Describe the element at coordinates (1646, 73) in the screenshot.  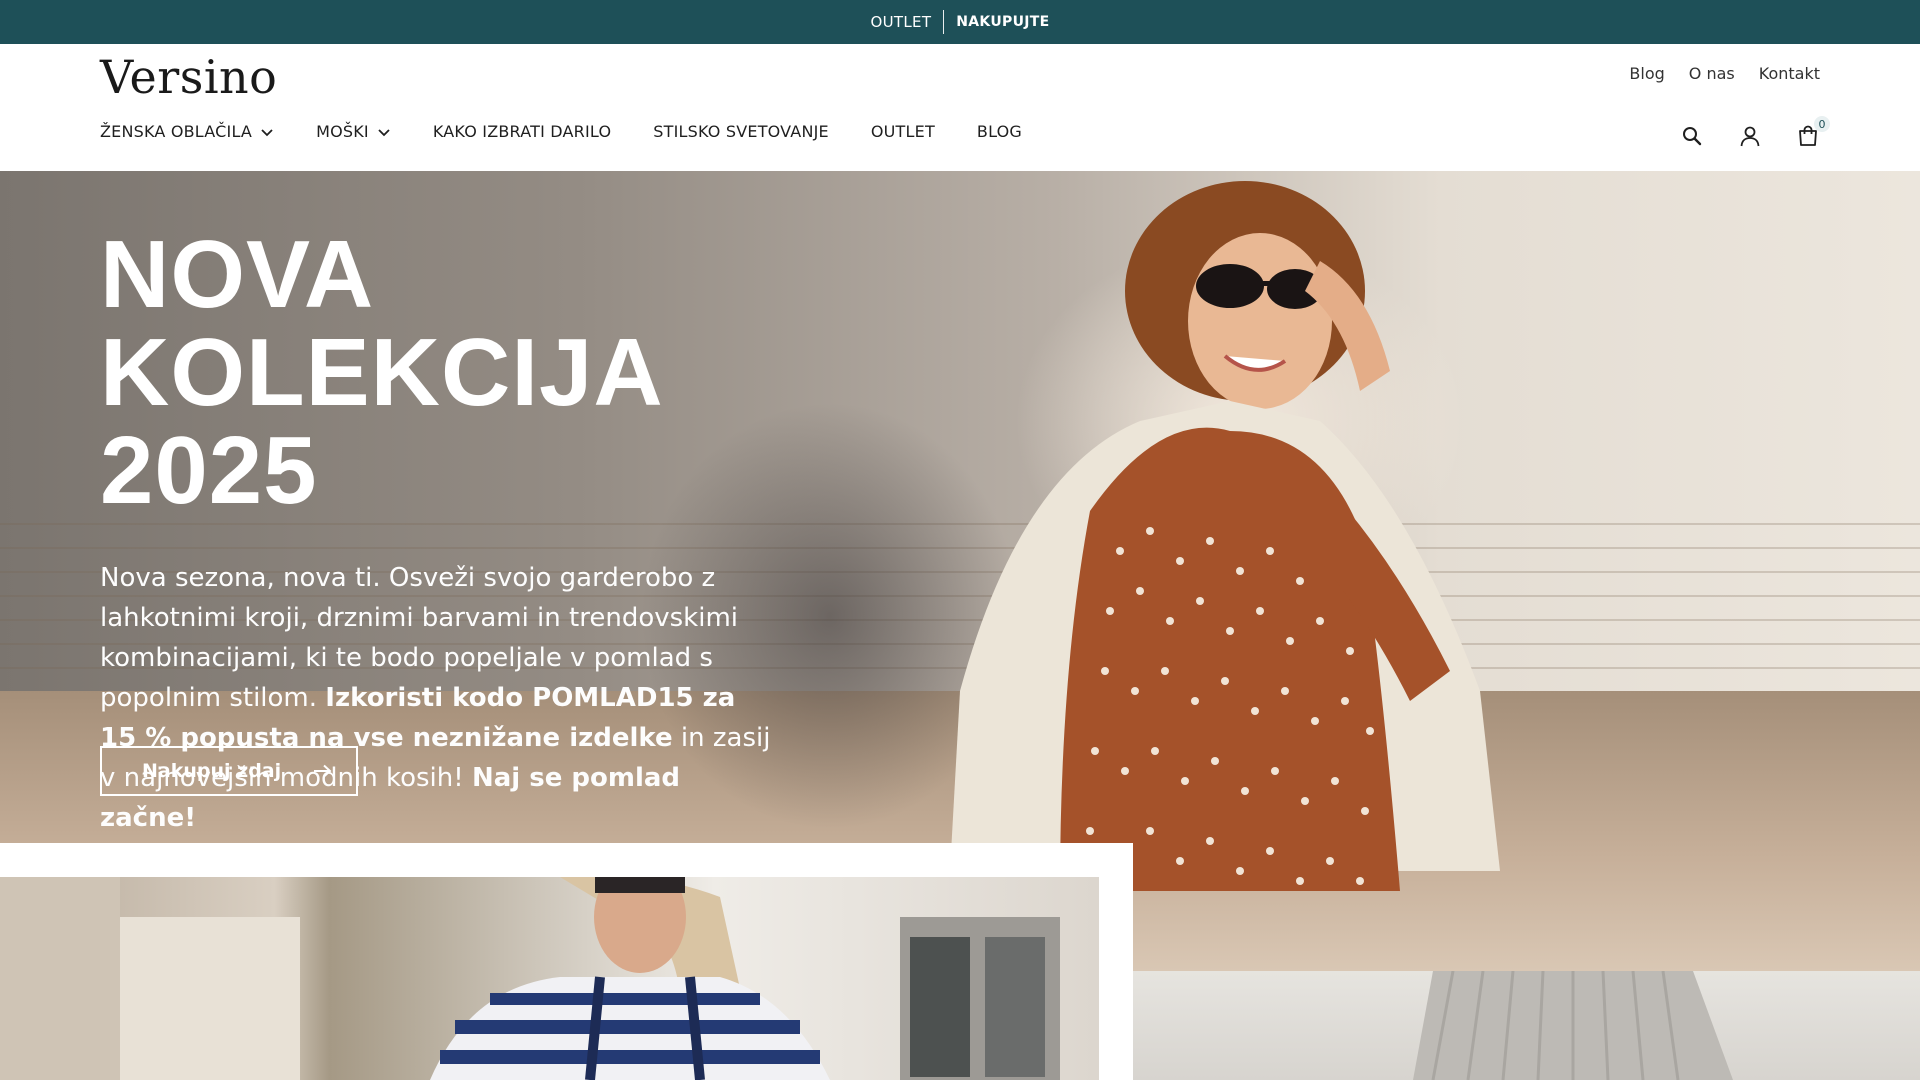
I see `util-link-blog: Blog` at that location.